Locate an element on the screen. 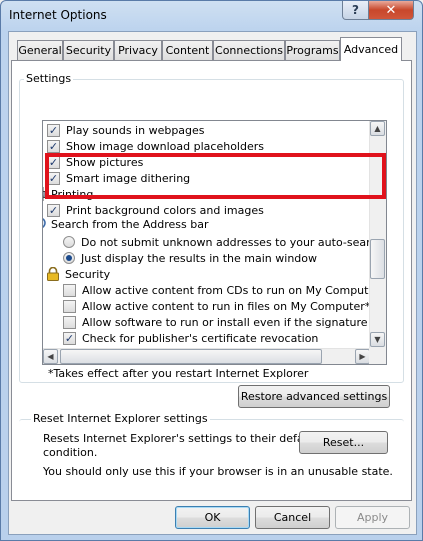 Image resolution: width=423 pixels, height=541 pixels. tab-content: Content is located at coordinates (187, 50).